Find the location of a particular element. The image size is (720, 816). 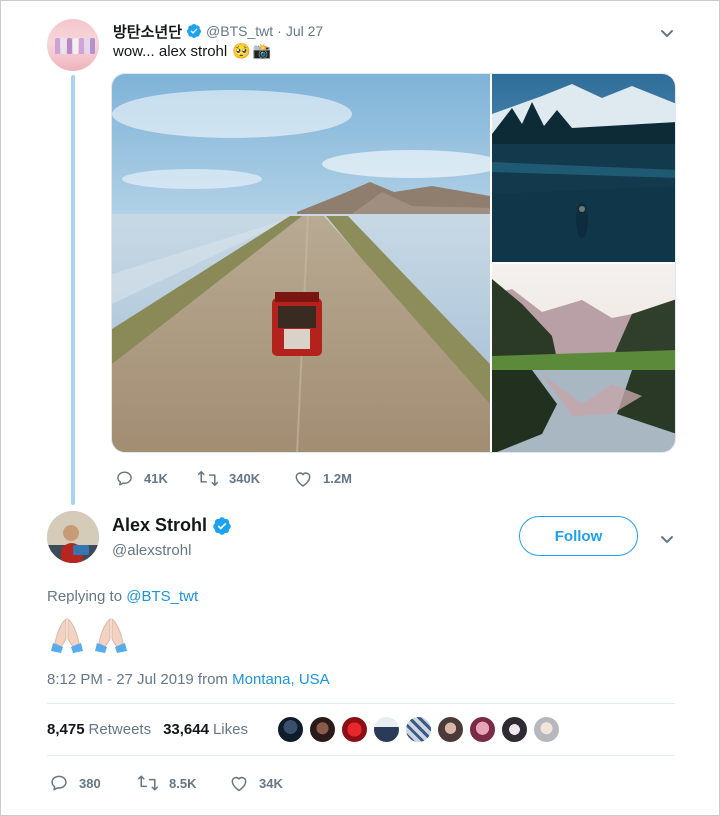

parent-text-body: wow... alex strohl is located at coordinates (170, 51).